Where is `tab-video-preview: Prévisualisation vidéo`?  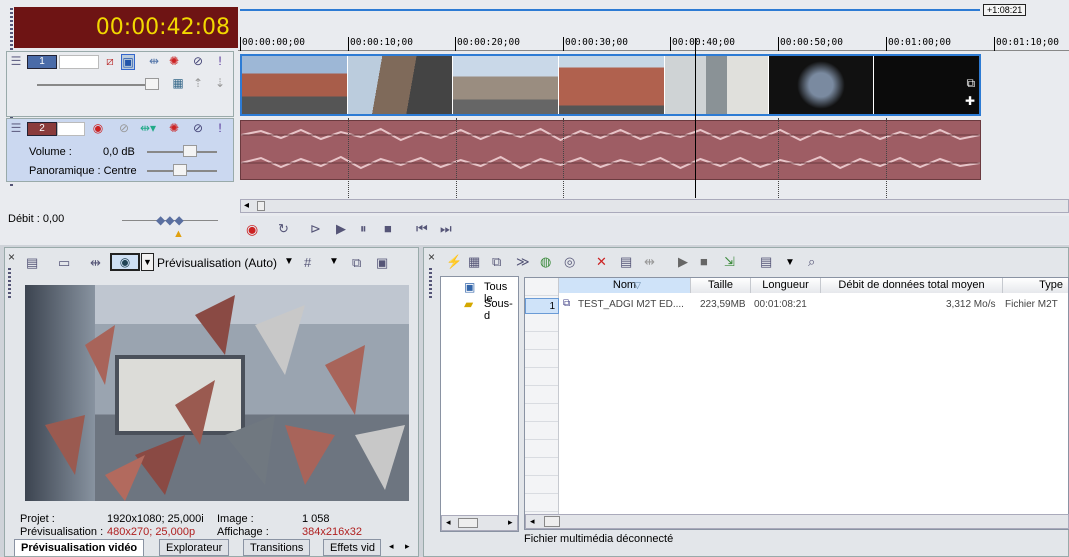
tab-video-preview: Prévisualisation vidéo is located at coordinates (79, 547).